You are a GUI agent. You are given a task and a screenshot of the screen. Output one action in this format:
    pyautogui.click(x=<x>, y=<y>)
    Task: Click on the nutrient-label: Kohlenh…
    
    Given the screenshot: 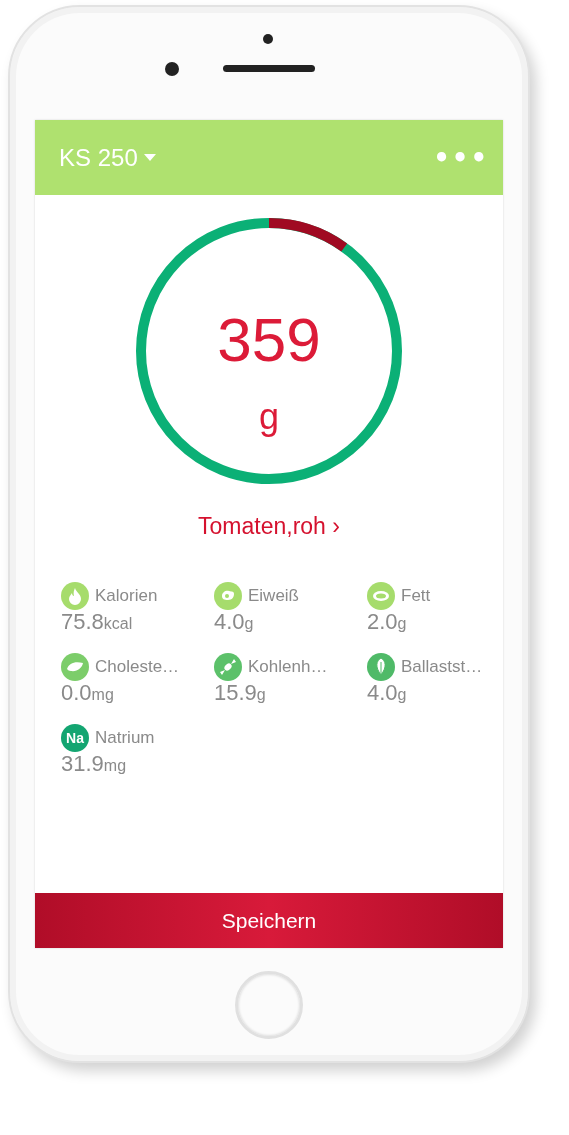 What is the action you would take?
    pyautogui.click(x=288, y=667)
    